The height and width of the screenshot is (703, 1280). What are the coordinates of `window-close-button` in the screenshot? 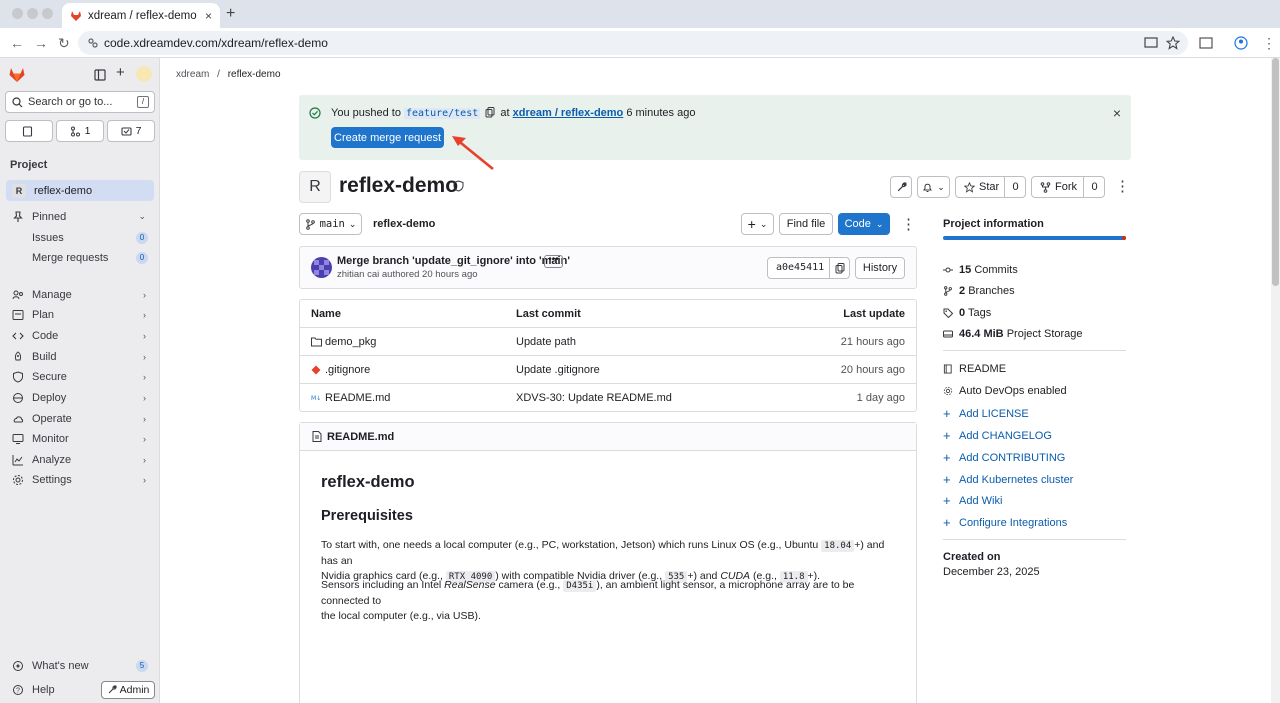 It's located at (17, 13).